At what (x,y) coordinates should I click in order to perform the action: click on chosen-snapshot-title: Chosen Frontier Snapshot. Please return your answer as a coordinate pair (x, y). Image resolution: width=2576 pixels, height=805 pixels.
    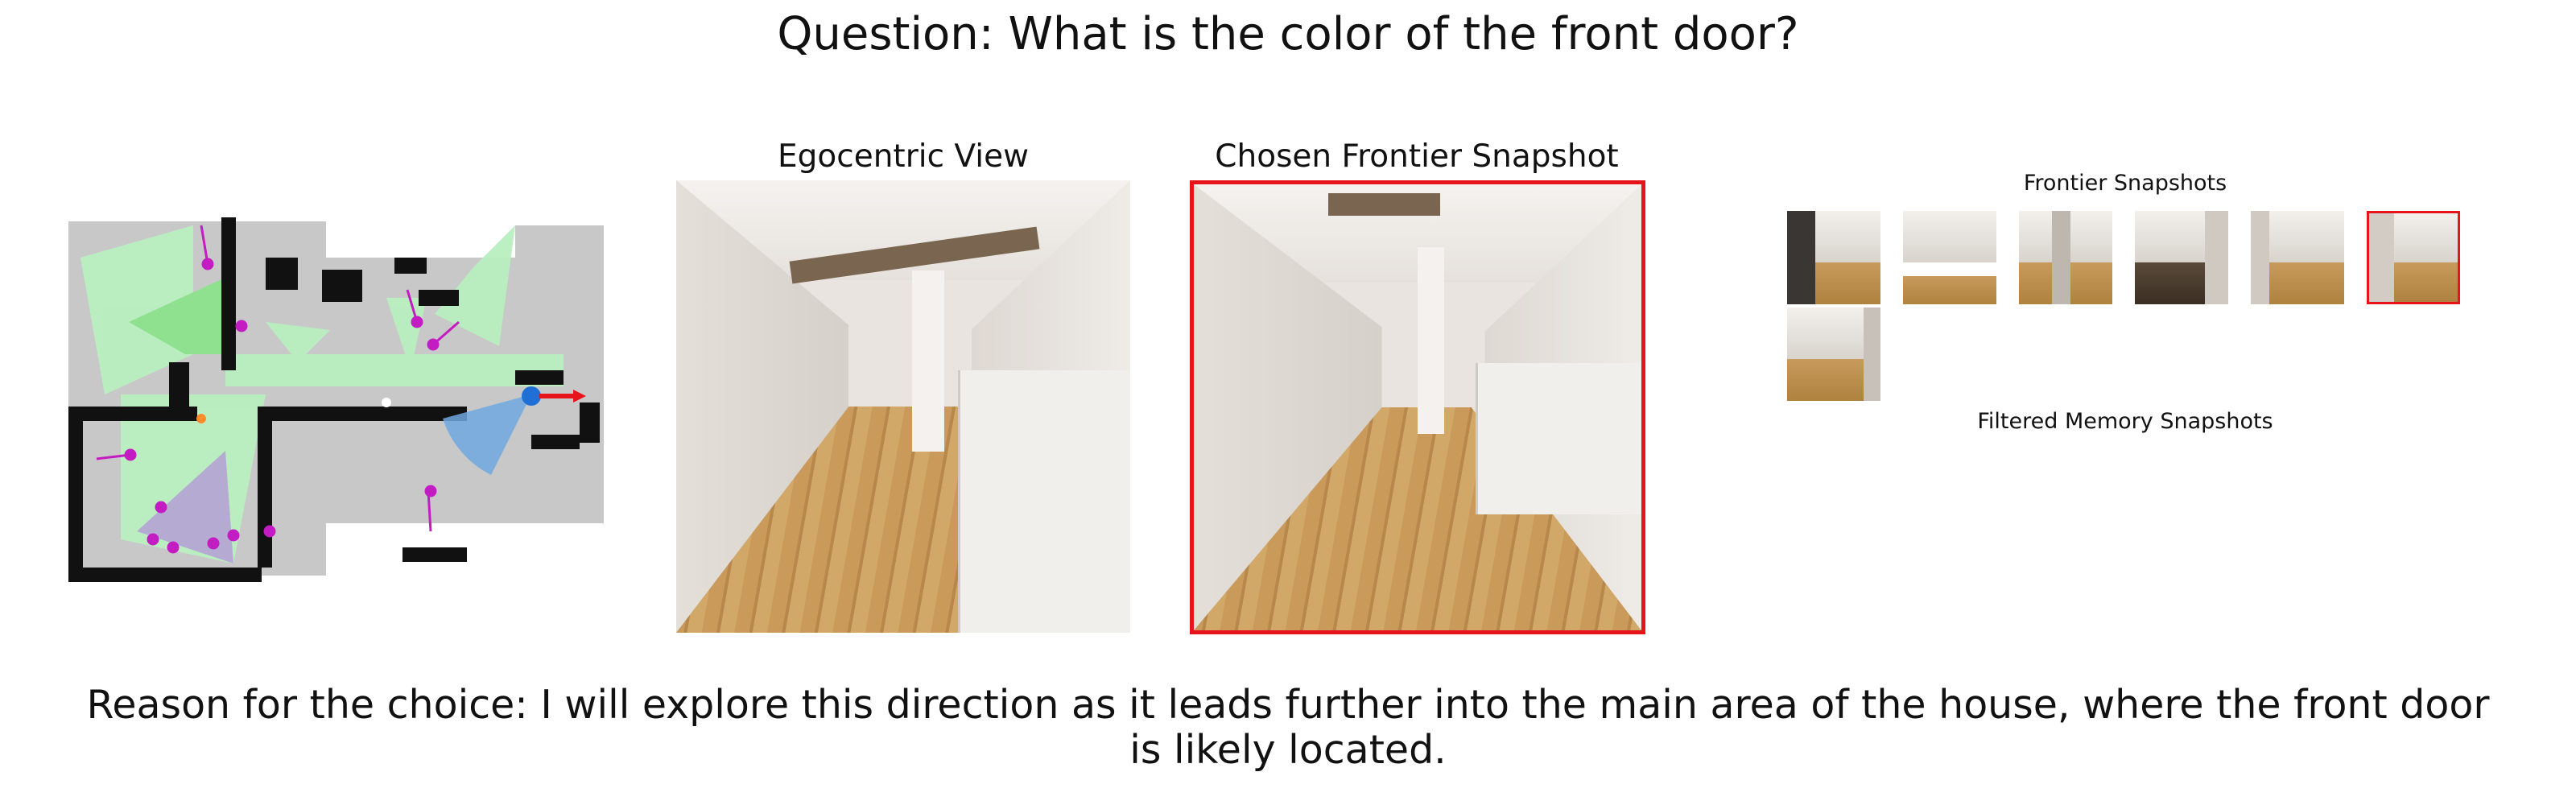
    Looking at the image, I should click on (1417, 156).